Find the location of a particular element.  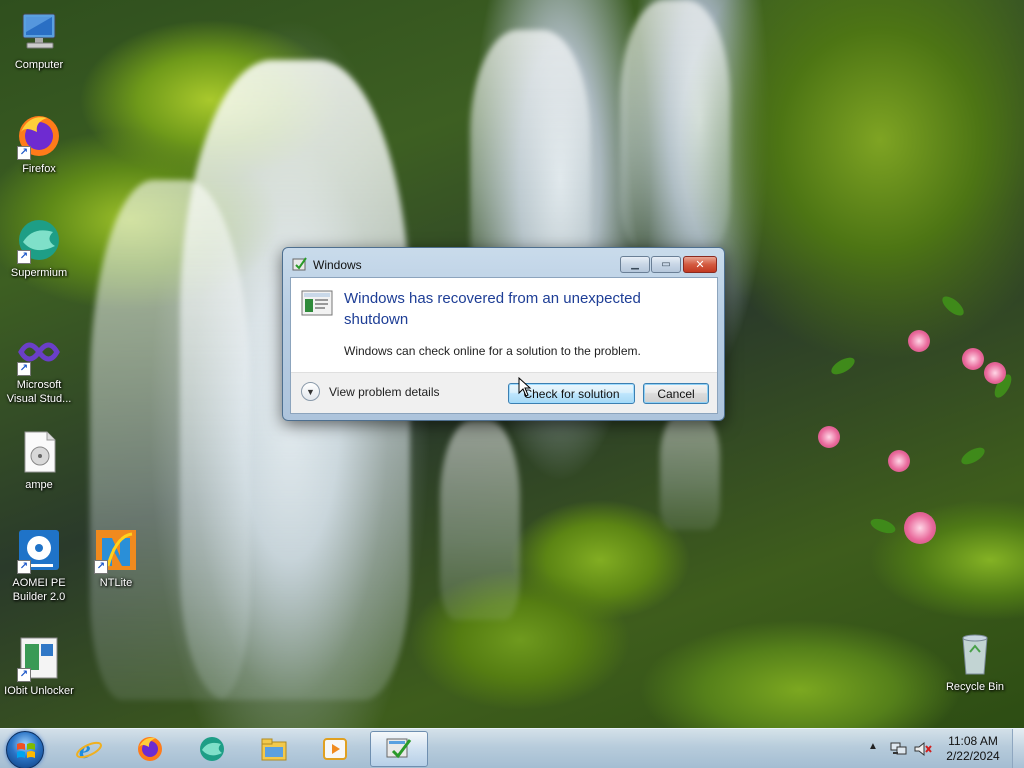

internet-explorer-icon: e is located at coordinates (89, 749).